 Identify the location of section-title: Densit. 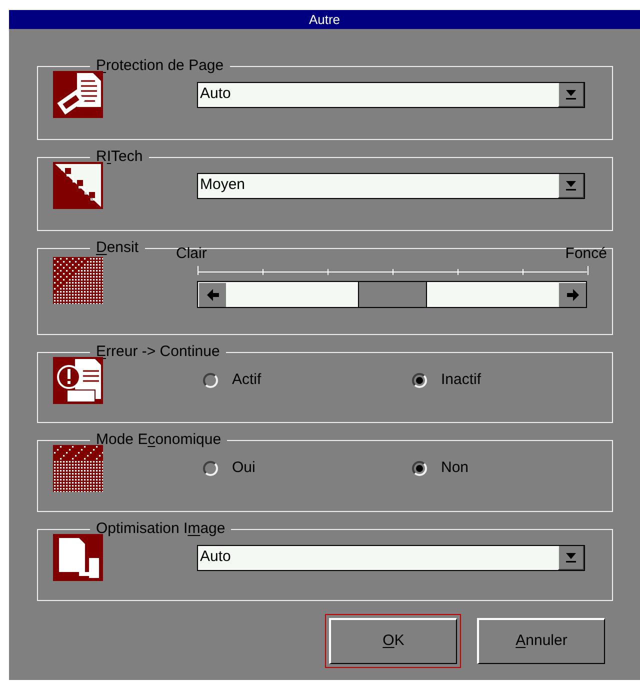
(117, 248).